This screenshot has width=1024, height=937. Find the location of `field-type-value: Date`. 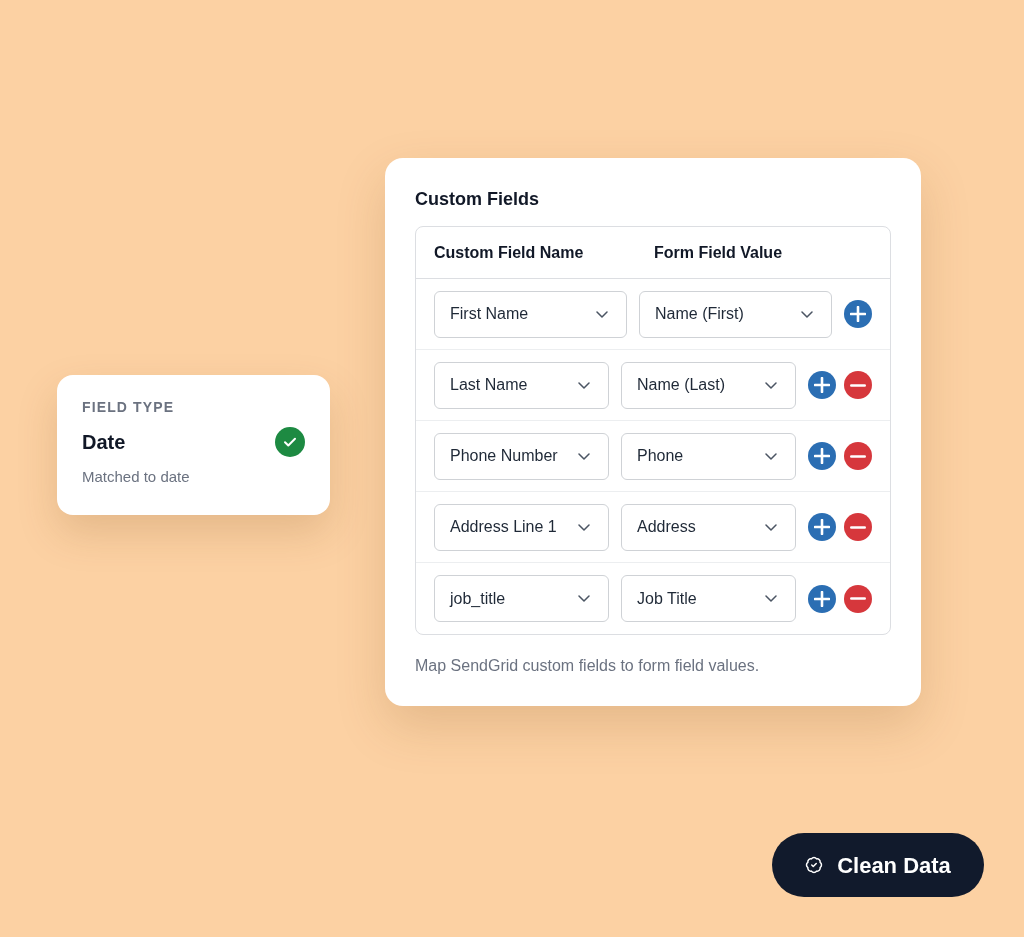

field-type-value: Date is located at coordinates (104, 442).